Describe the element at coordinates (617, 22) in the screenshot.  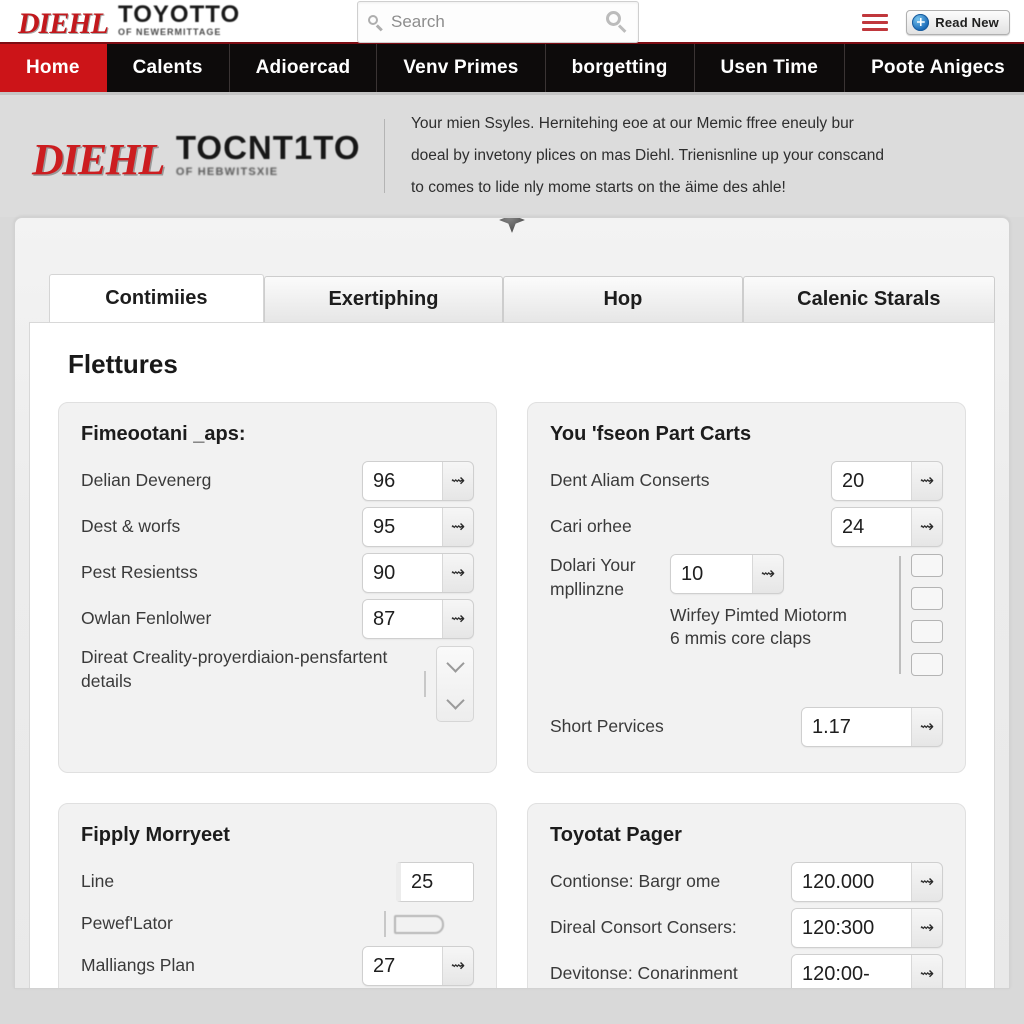
I see `search-submit-icon` at that location.